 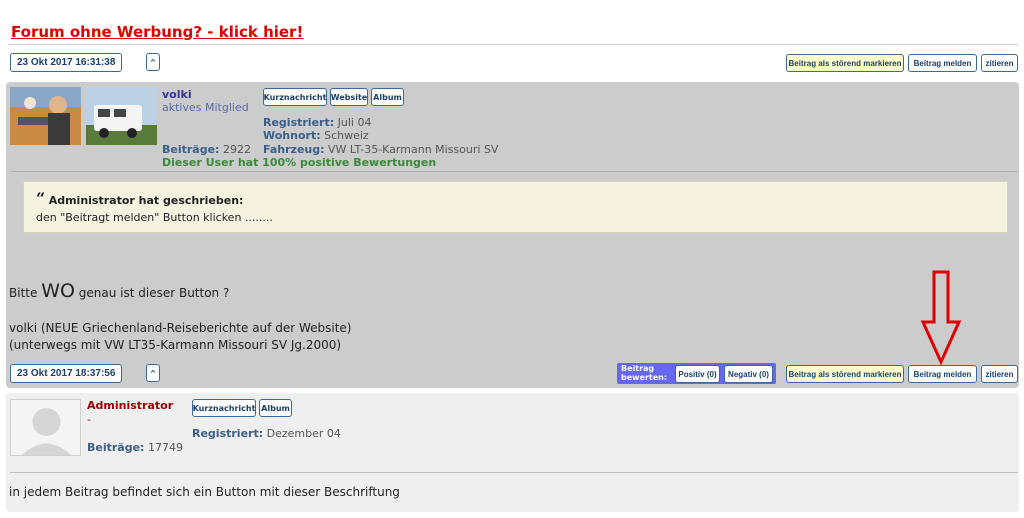 What do you see at coordinates (45, 427) in the screenshot?
I see `default-avatar` at bounding box center [45, 427].